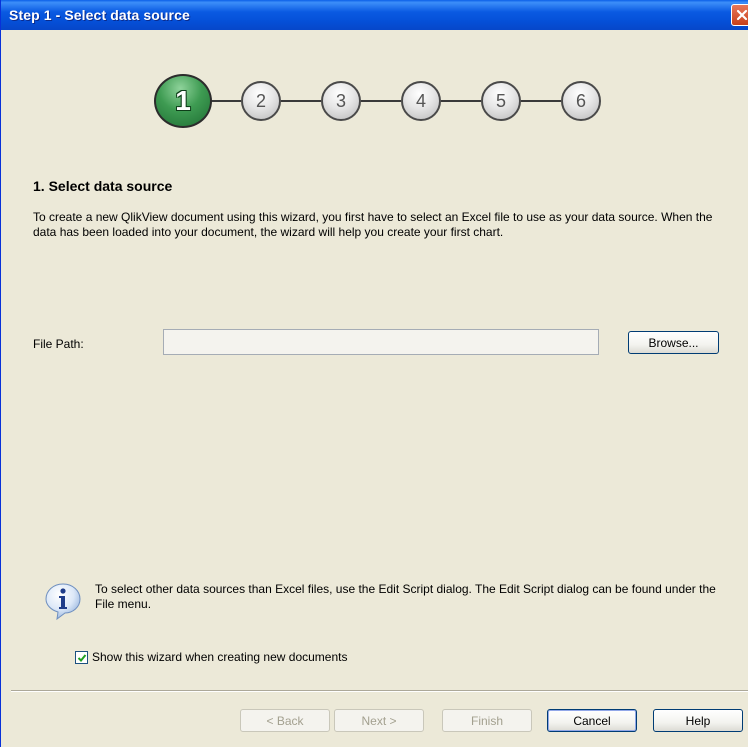 Image resolution: width=748 pixels, height=747 pixels. Describe the element at coordinates (99, 15) in the screenshot. I see `window-title: Step 1 - Select data source` at that location.